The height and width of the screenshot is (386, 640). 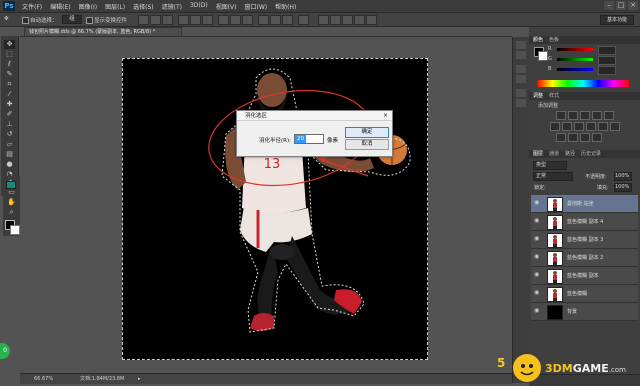 What do you see at coordinates (32, 6) in the screenshot?
I see `menu-item-0: 文件(F)` at bounding box center [32, 6].